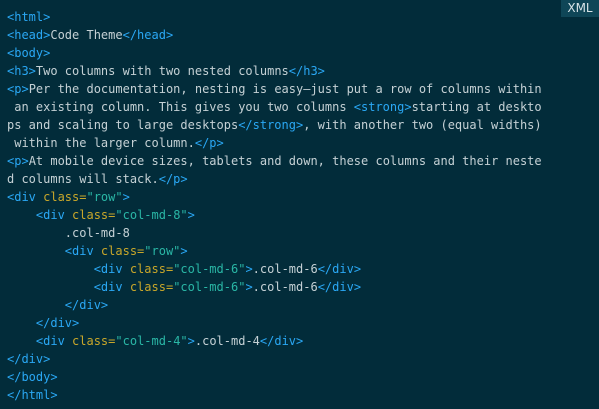  I want to click on code-line: <div class="col-md-4">.col-md-4</div>, so click(297, 341).